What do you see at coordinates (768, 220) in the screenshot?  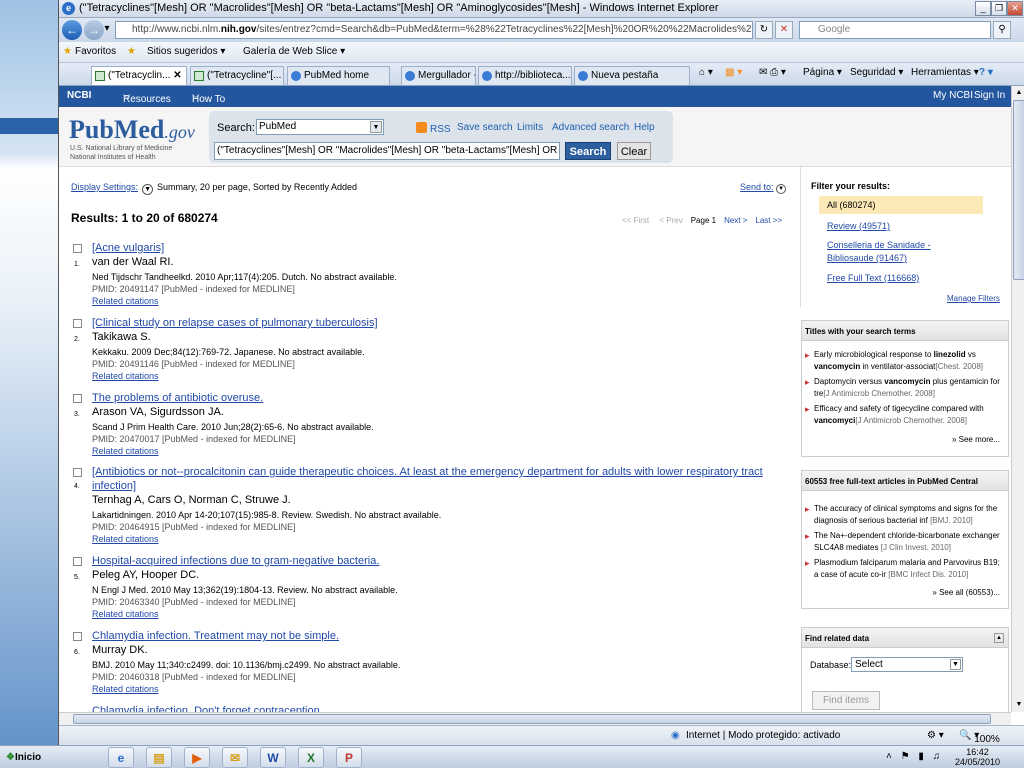 I see `last-page-link: Last >>` at bounding box center [768, 220].